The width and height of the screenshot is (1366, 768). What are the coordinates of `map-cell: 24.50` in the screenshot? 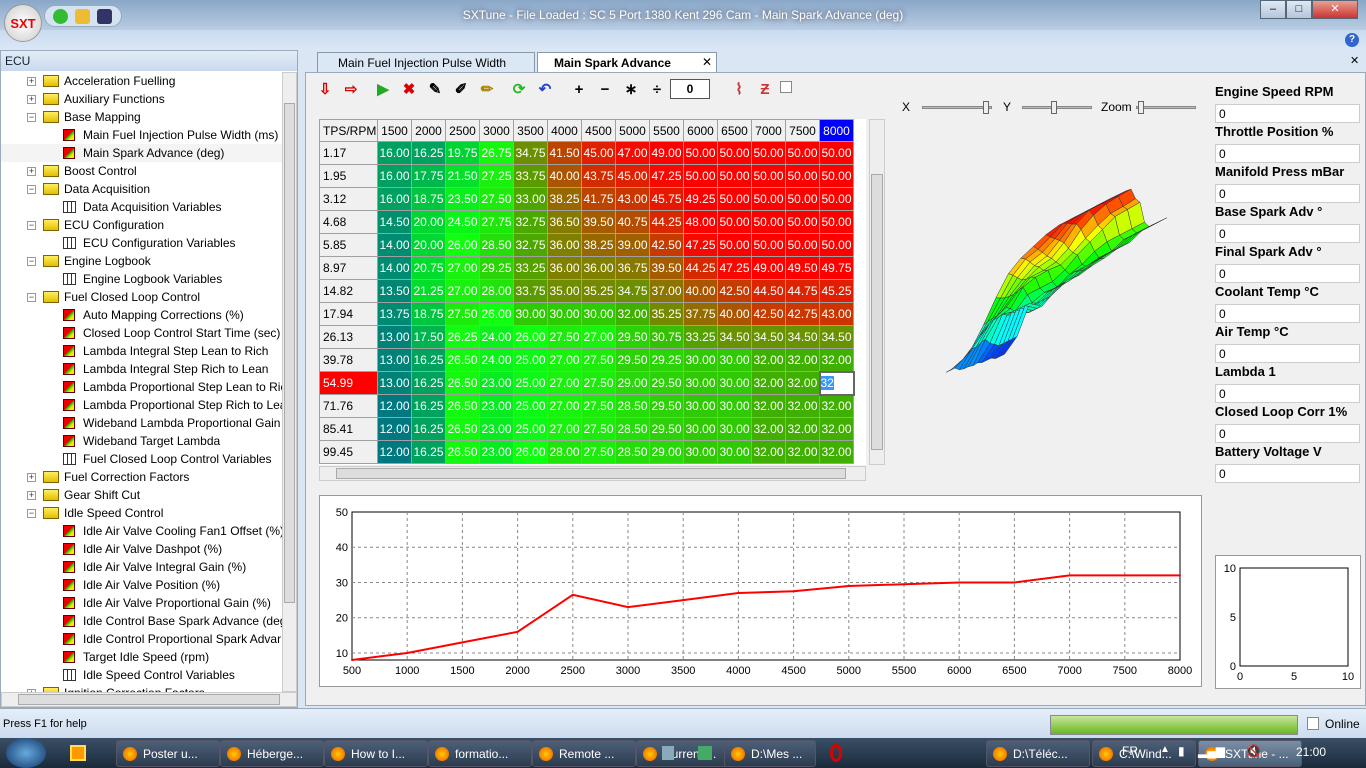 It's located at (462, 222).